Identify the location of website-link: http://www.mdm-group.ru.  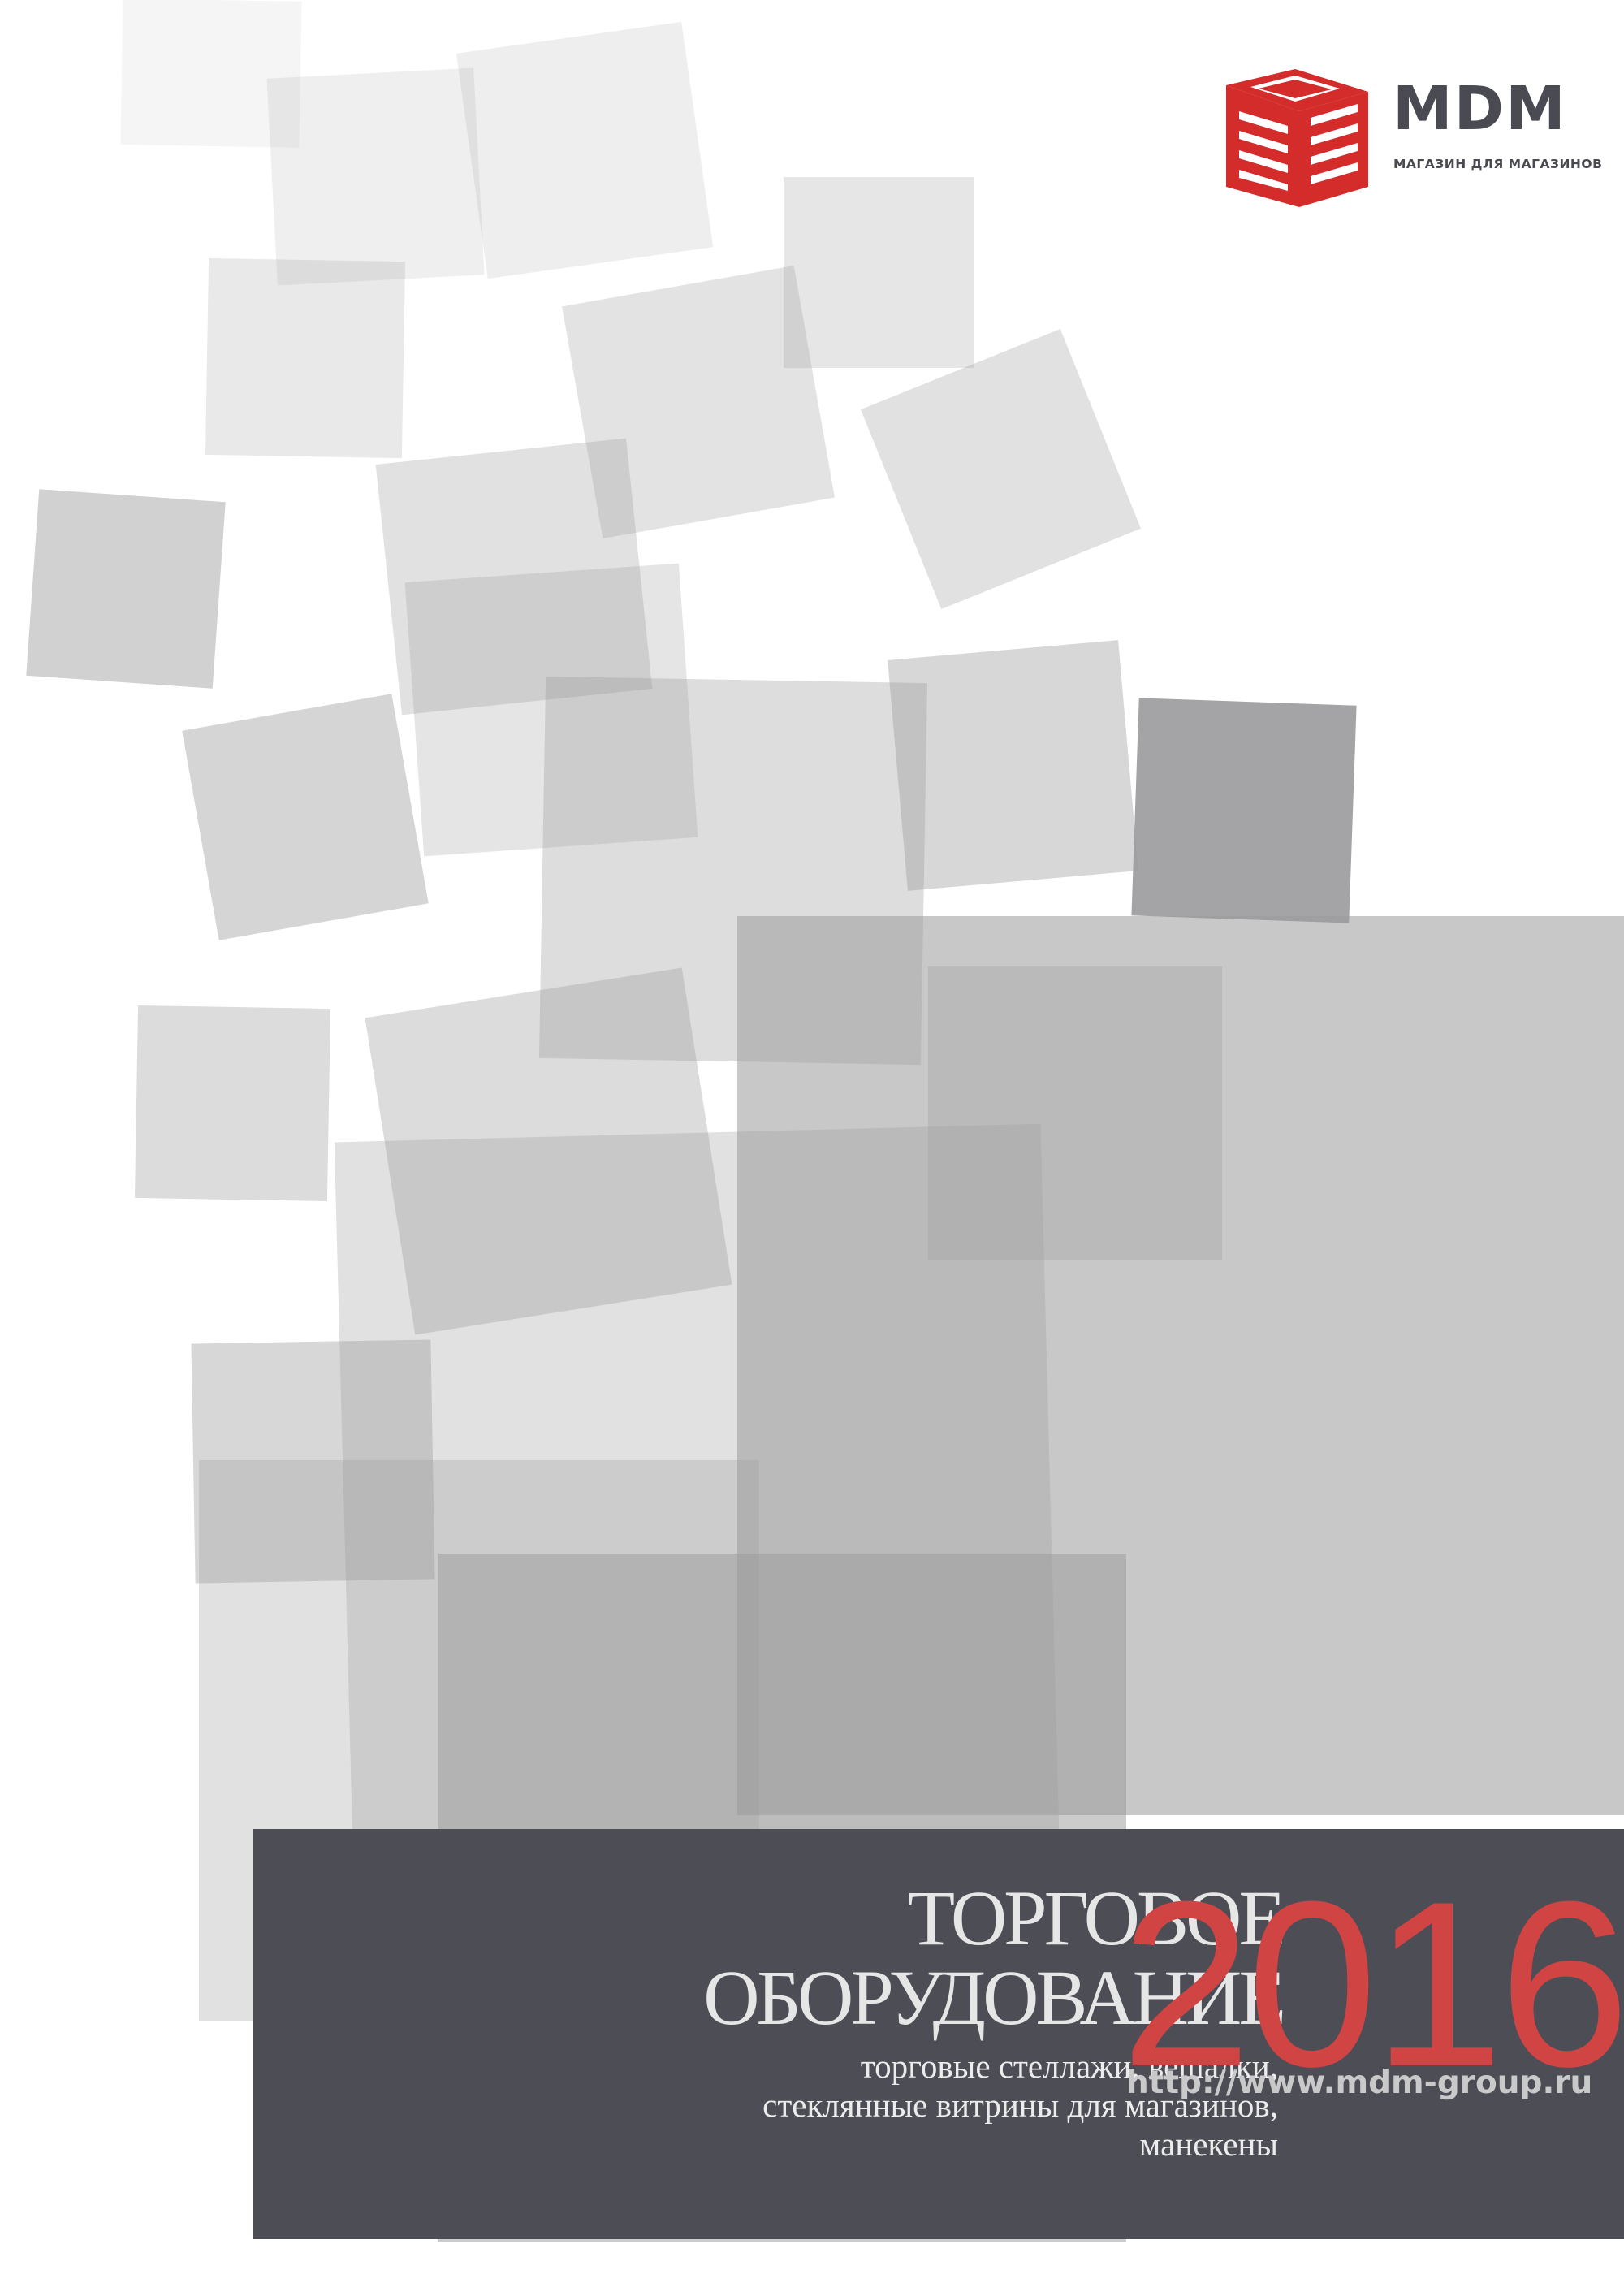
(1359, 2083).